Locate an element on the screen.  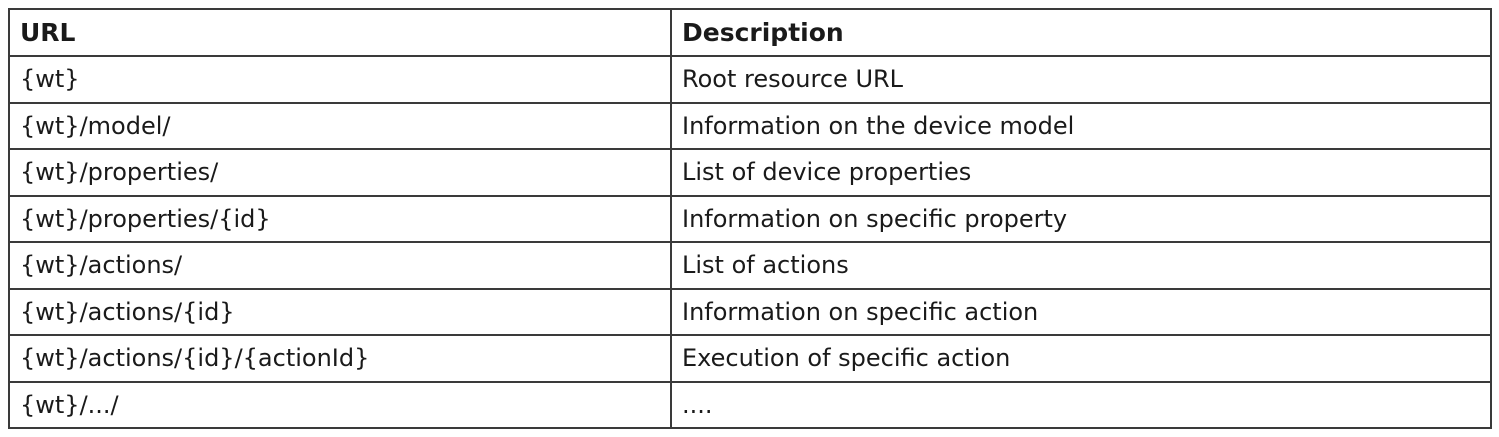
url-cell: {wt}/actions/ is located at coordinates (340, 265).